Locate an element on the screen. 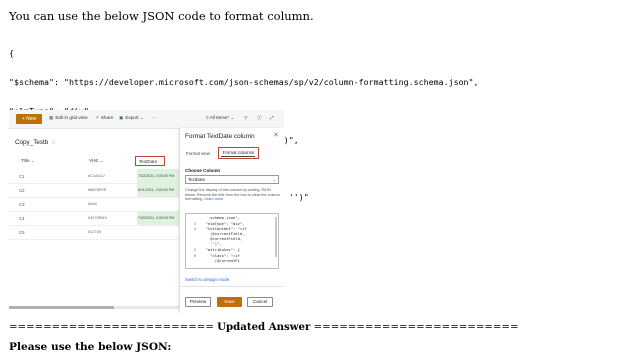  grid-icon: ▦ is located at coordinates (51, 117).